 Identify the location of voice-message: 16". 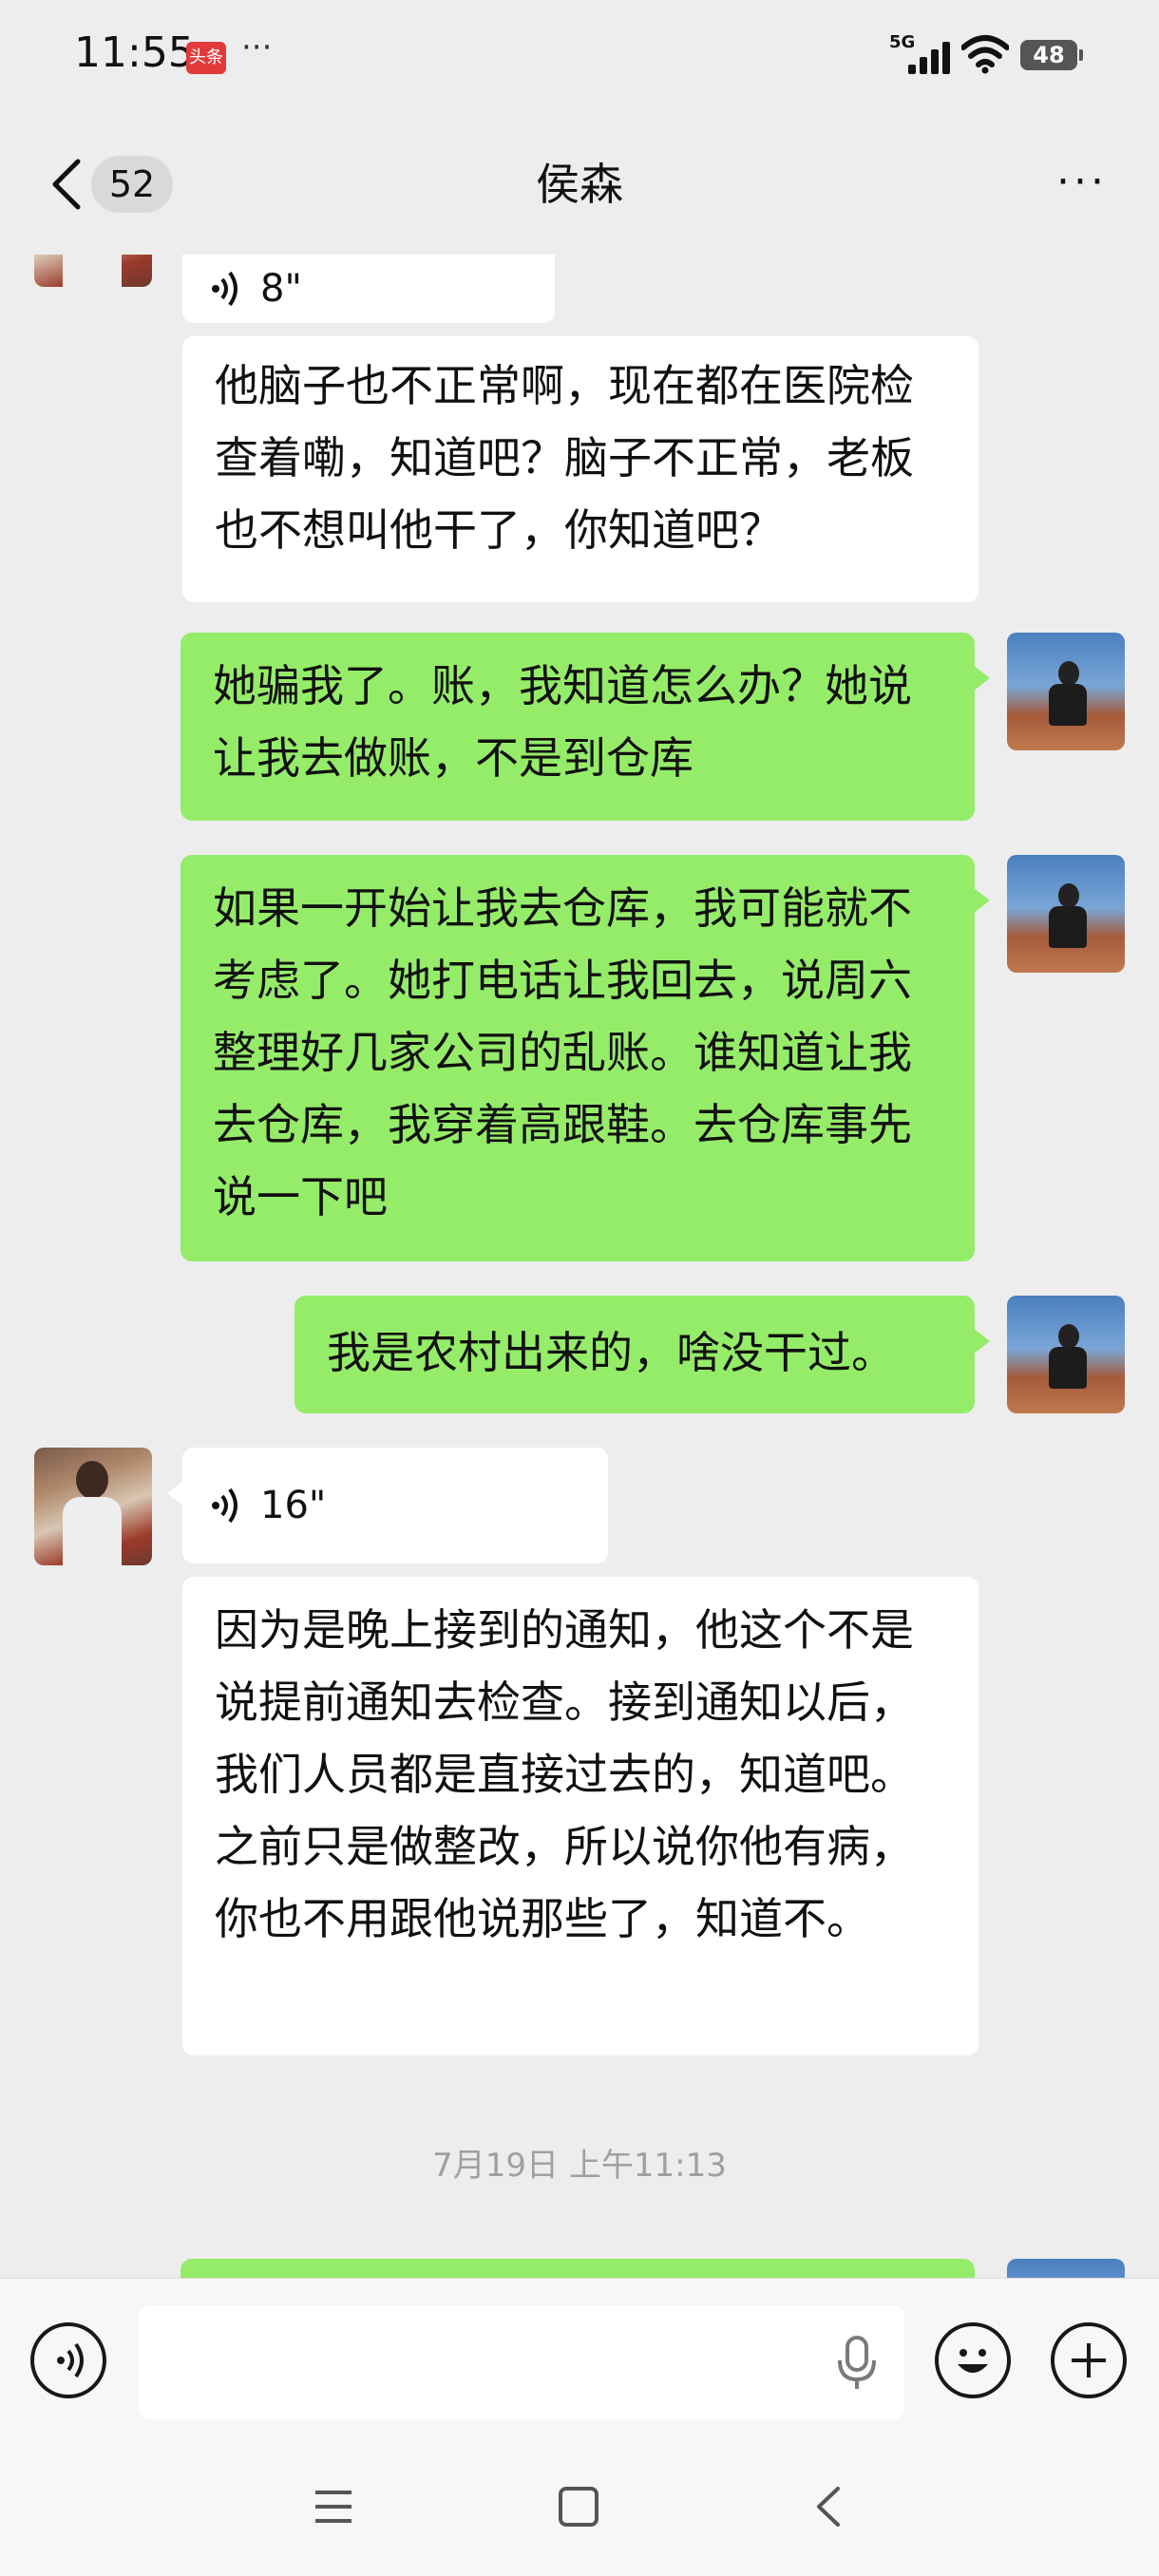
(387, 1505).